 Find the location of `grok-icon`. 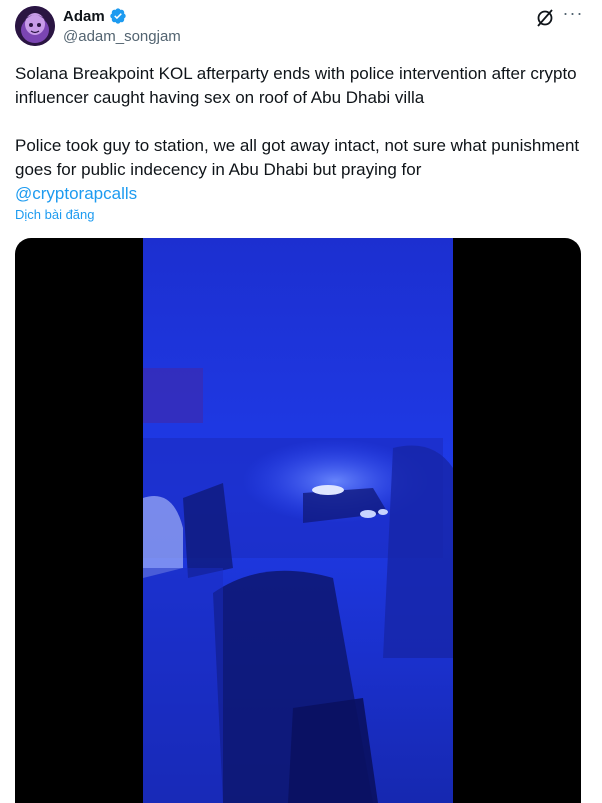

grok-icon is located at coordinates (545, 18).